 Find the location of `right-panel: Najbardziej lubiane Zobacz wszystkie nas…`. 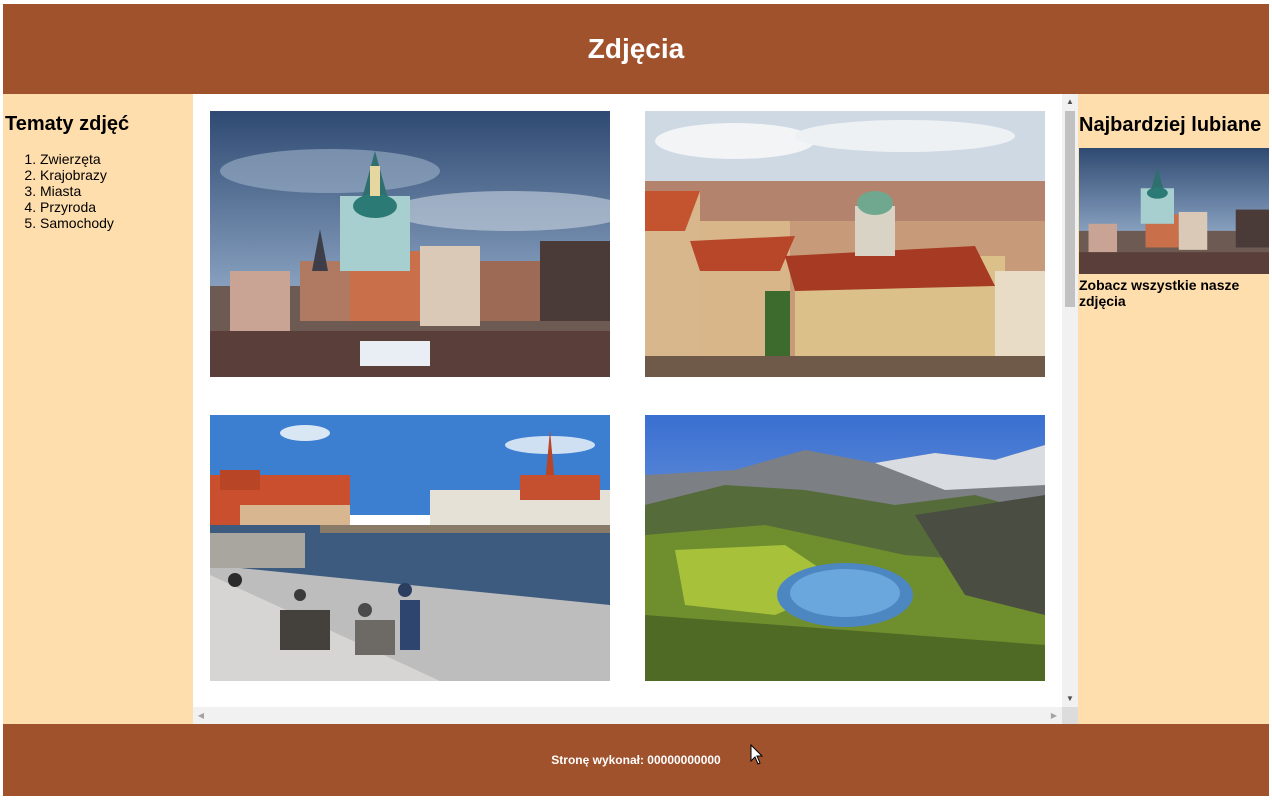

right-panel: Najbardziej lubiane Zobacz wszystkie nas… is located at coordinates (1173, 409).